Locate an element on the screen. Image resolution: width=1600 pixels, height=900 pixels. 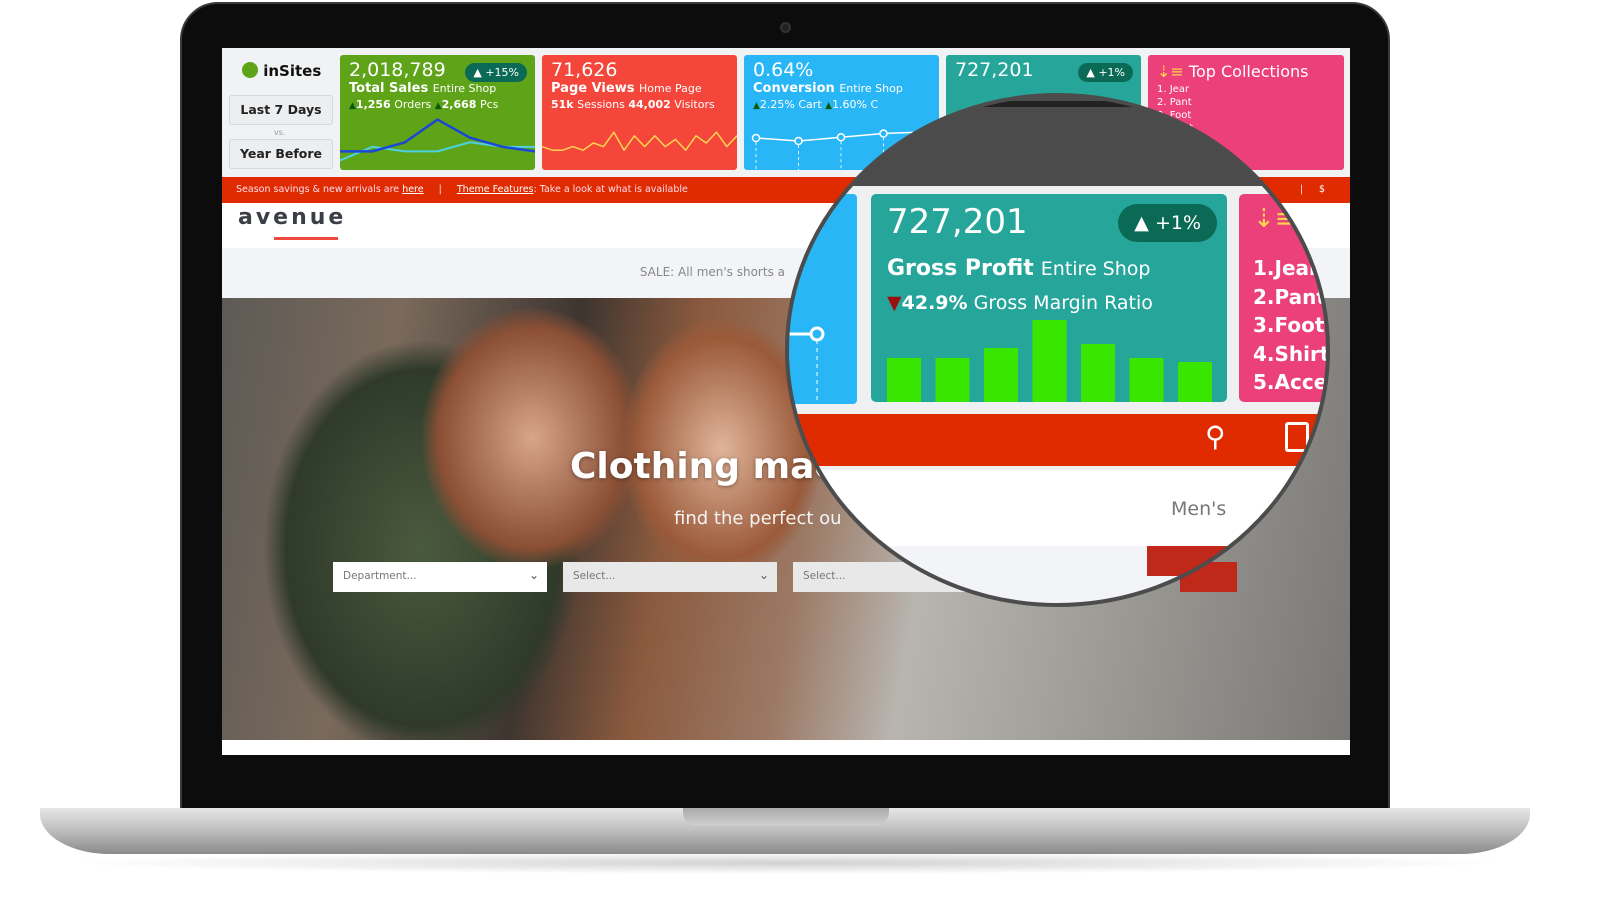
collection-item: 3.Footwear is located at coordinates (1290, 325).